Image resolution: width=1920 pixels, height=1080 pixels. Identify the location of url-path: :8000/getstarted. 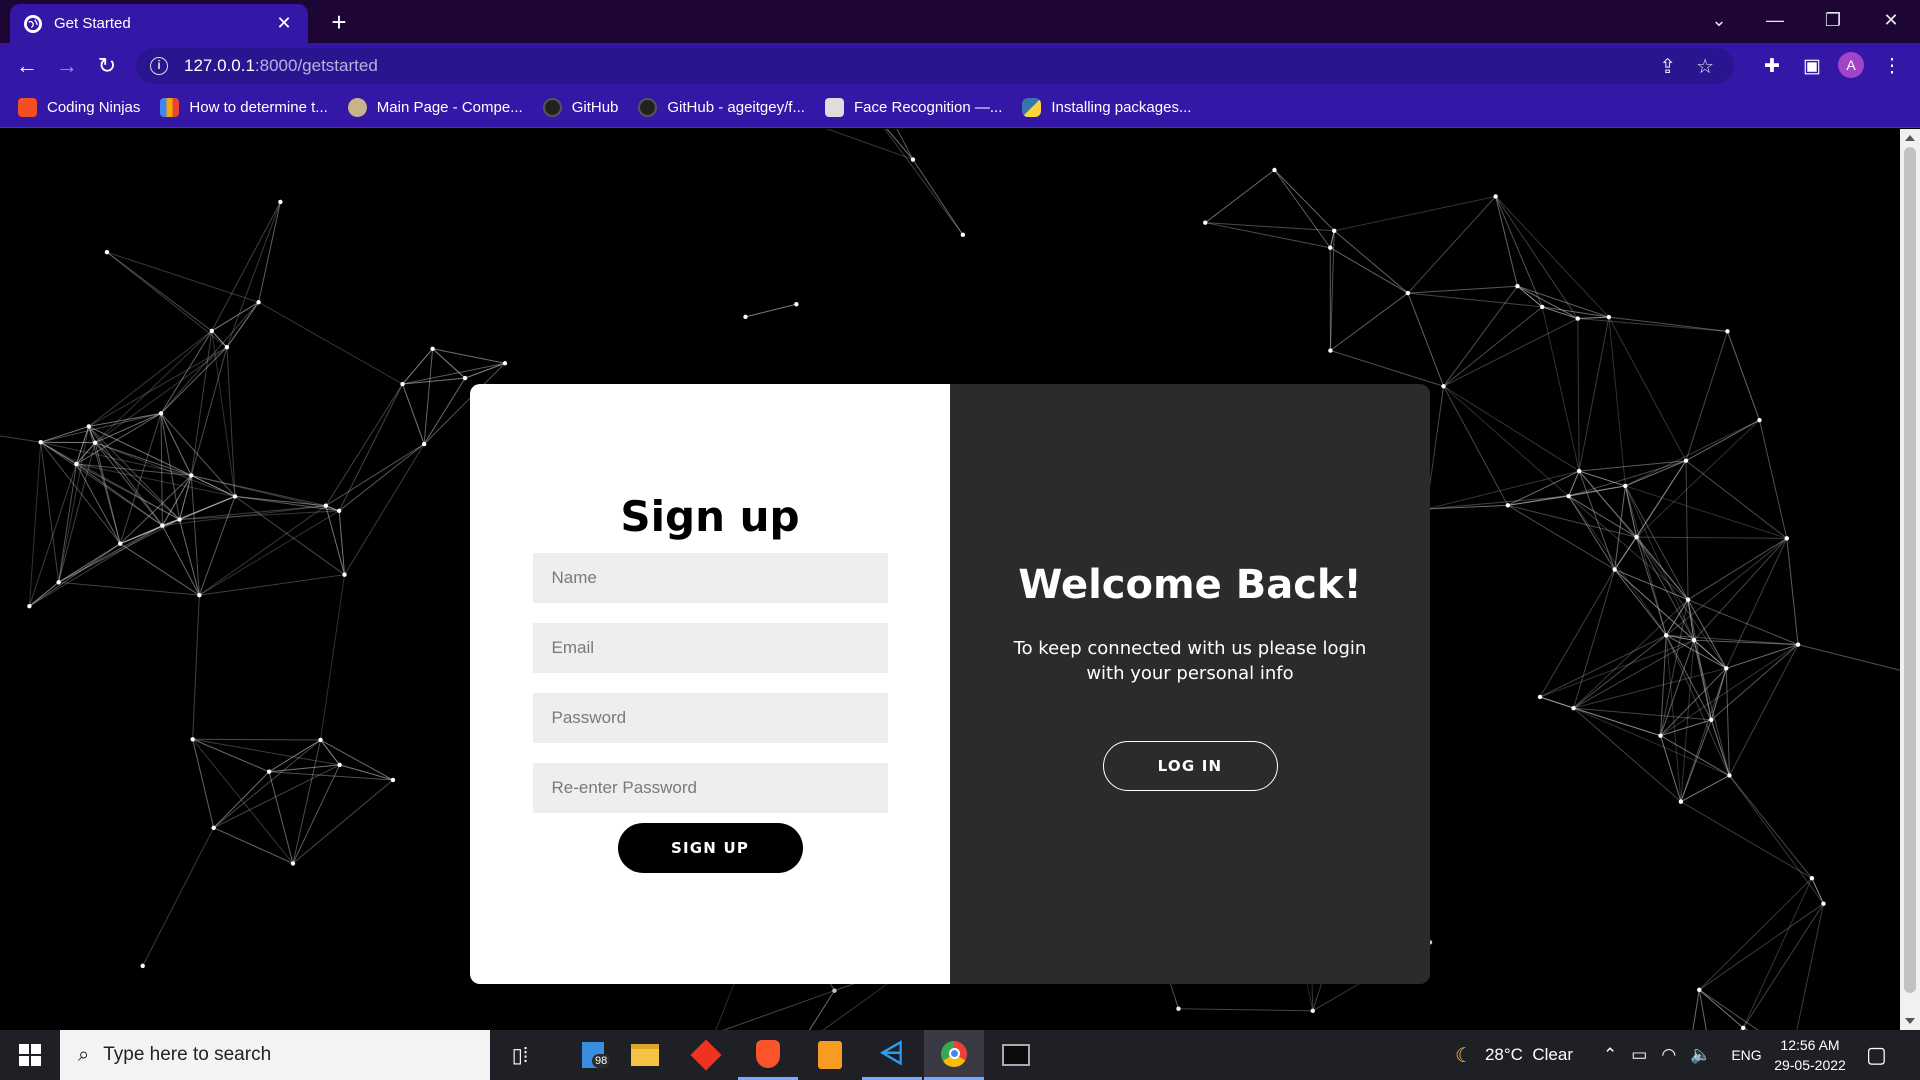
(316, 65).